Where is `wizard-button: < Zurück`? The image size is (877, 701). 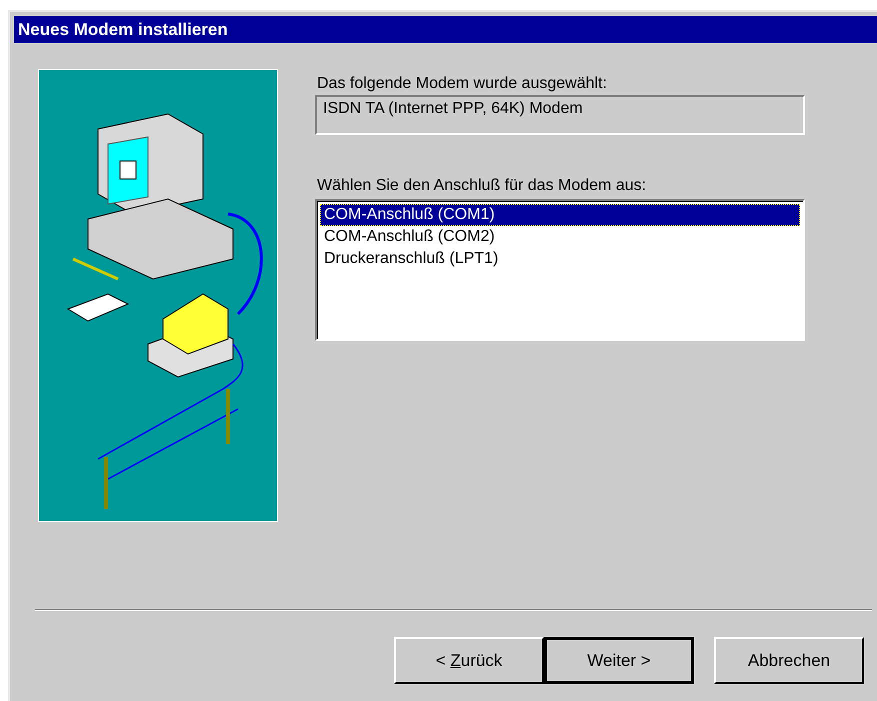 wizard-button: < Zurück is located at coordinates (469, 660).